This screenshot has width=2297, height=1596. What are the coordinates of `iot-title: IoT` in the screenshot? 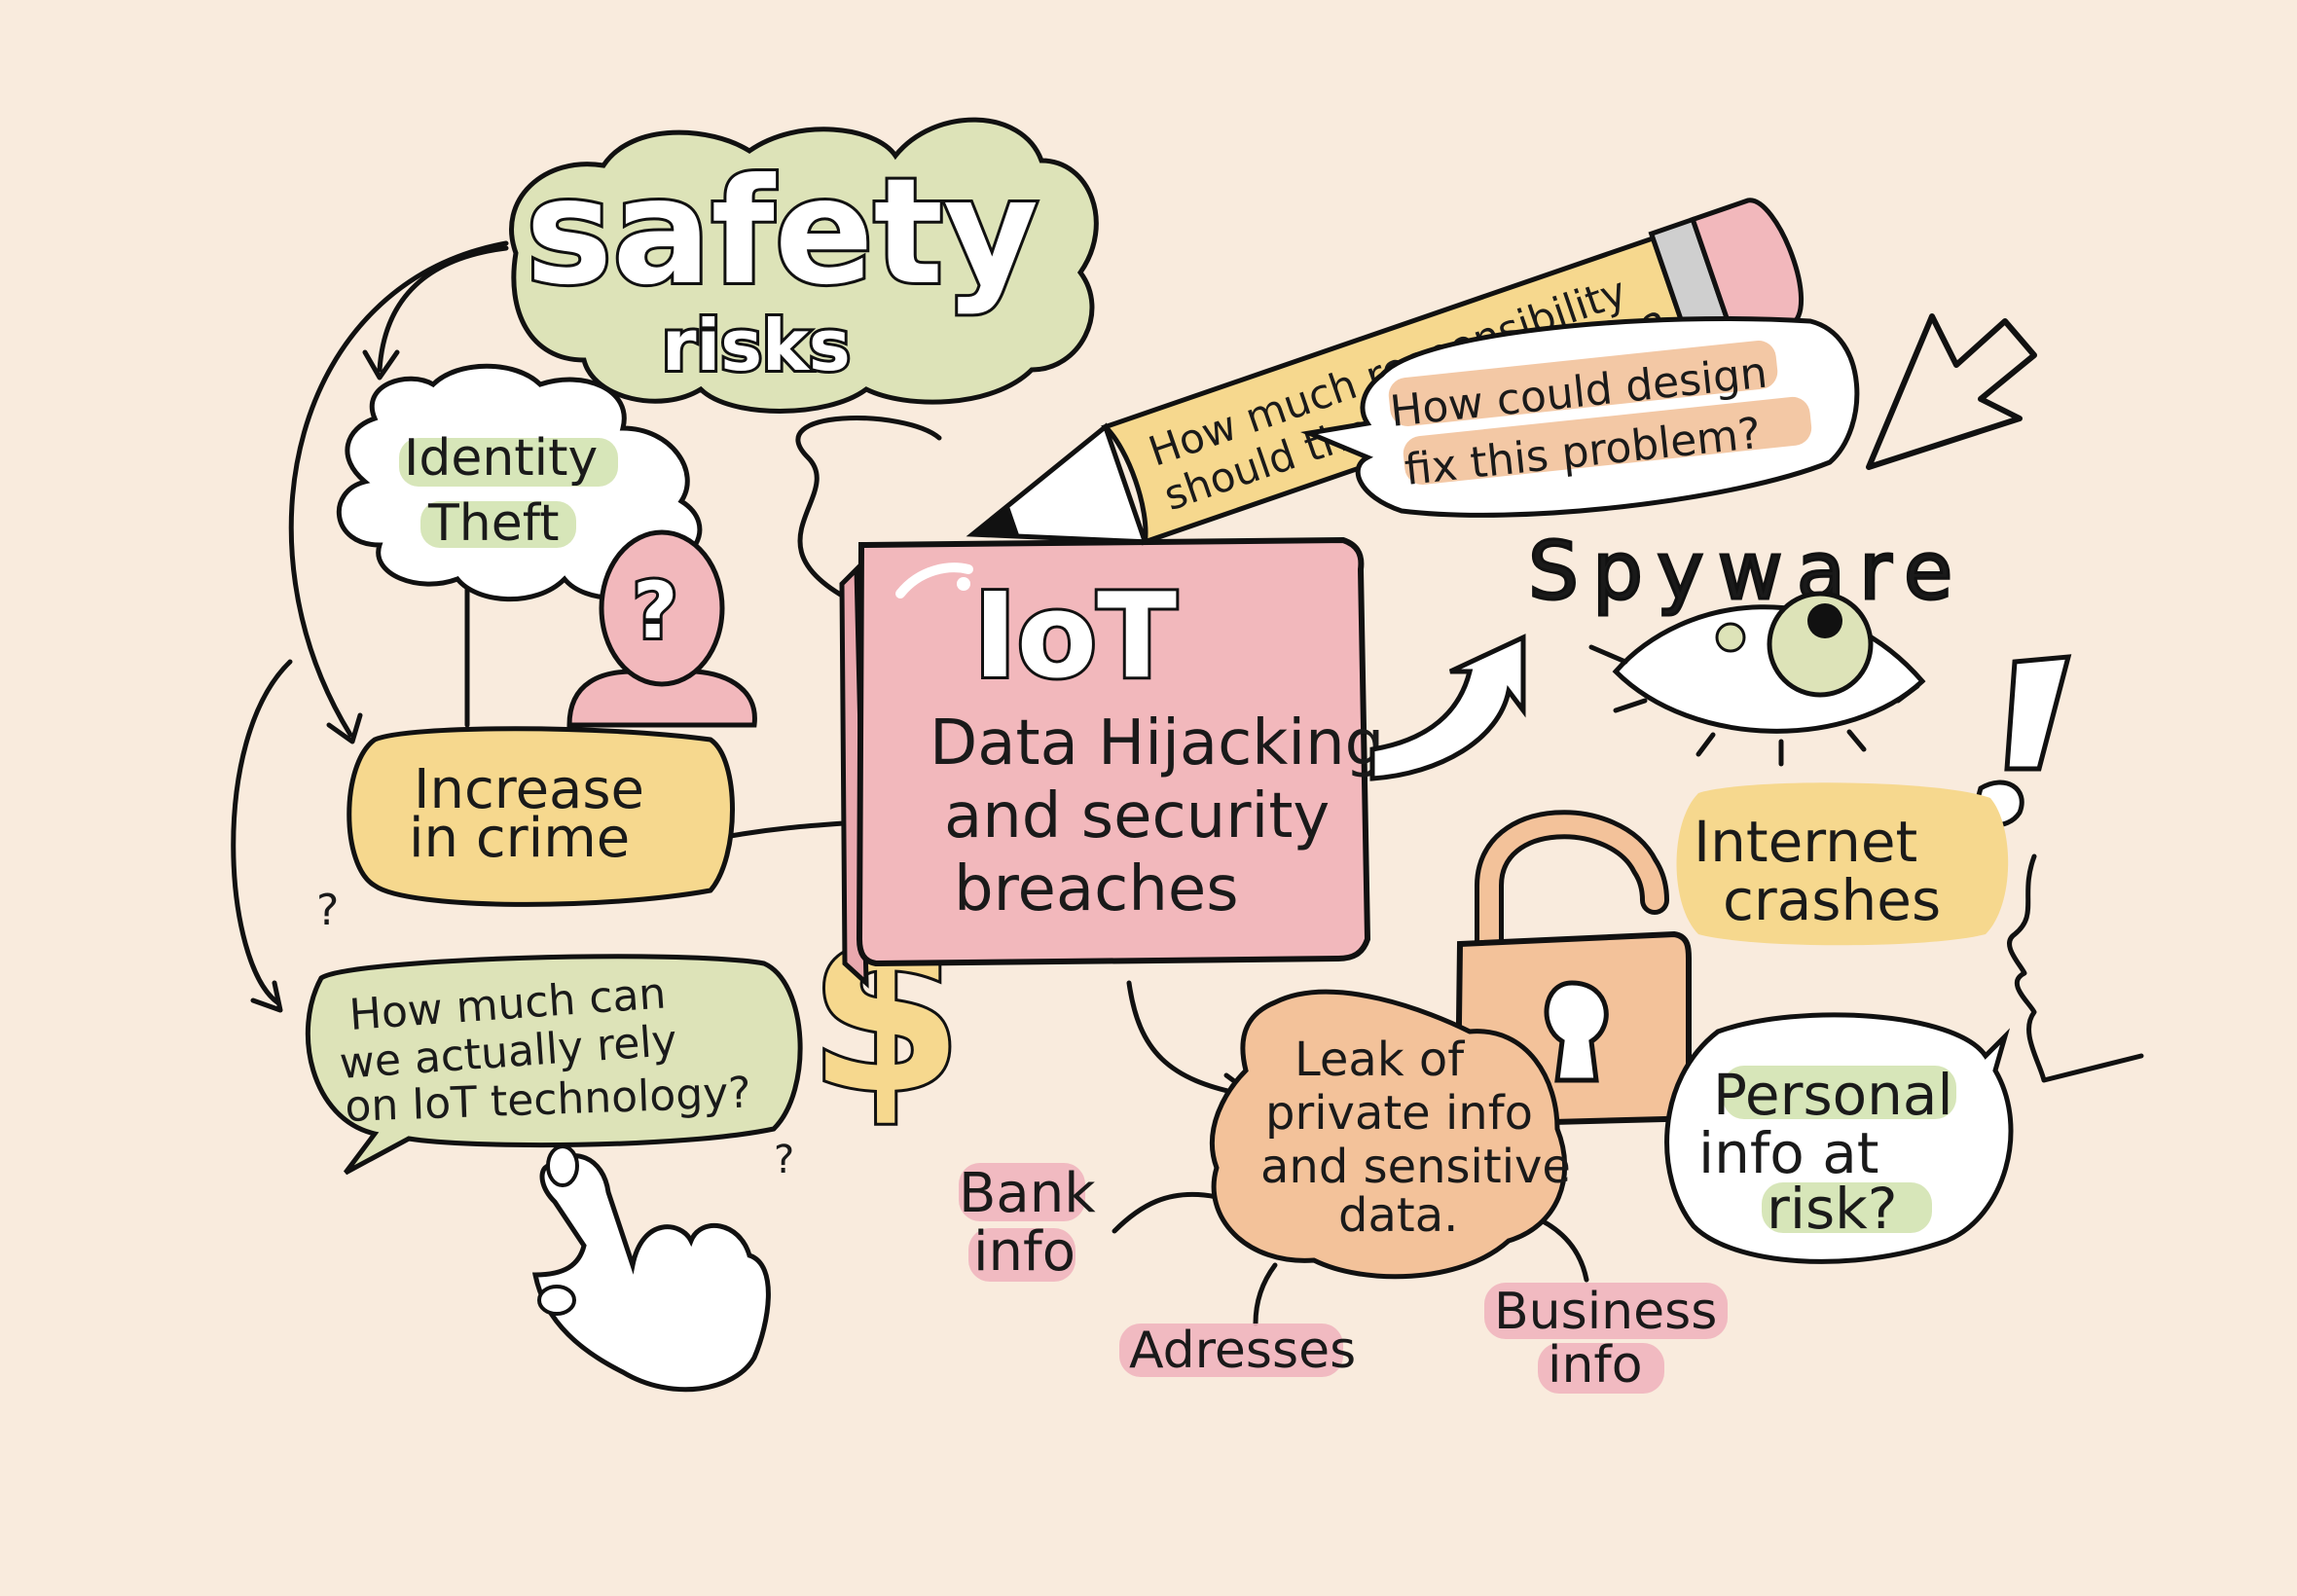 It's located at (1075, 637).